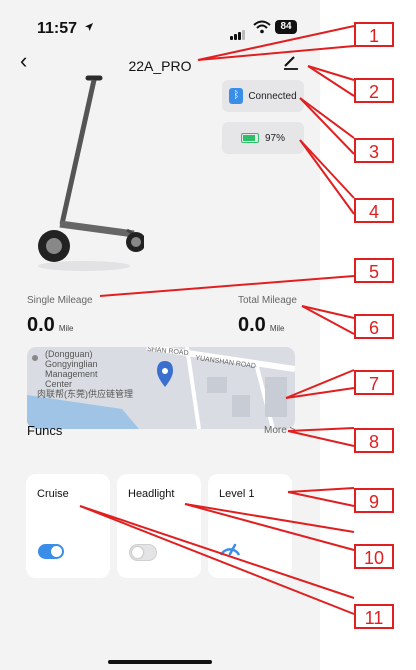  Describe the element at coordinates (89, 27) in the screenshot. I see `location-arrow-icon` at that location.